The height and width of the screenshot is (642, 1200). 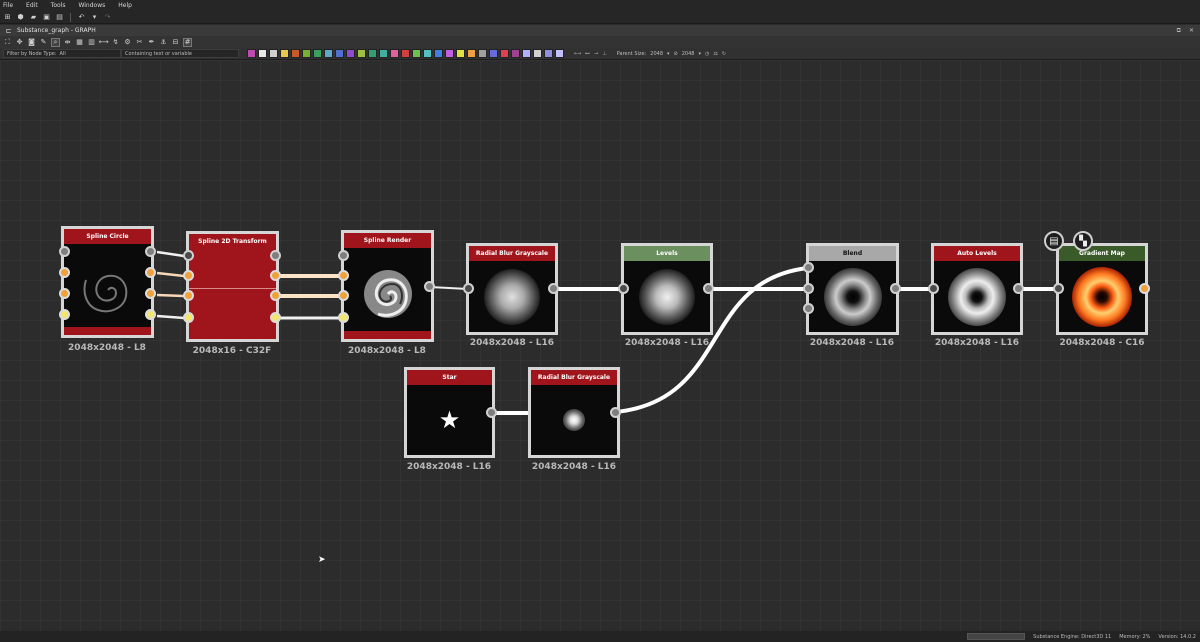 I want to click on layout-icon: ⊟, so click(x=175, y=42).